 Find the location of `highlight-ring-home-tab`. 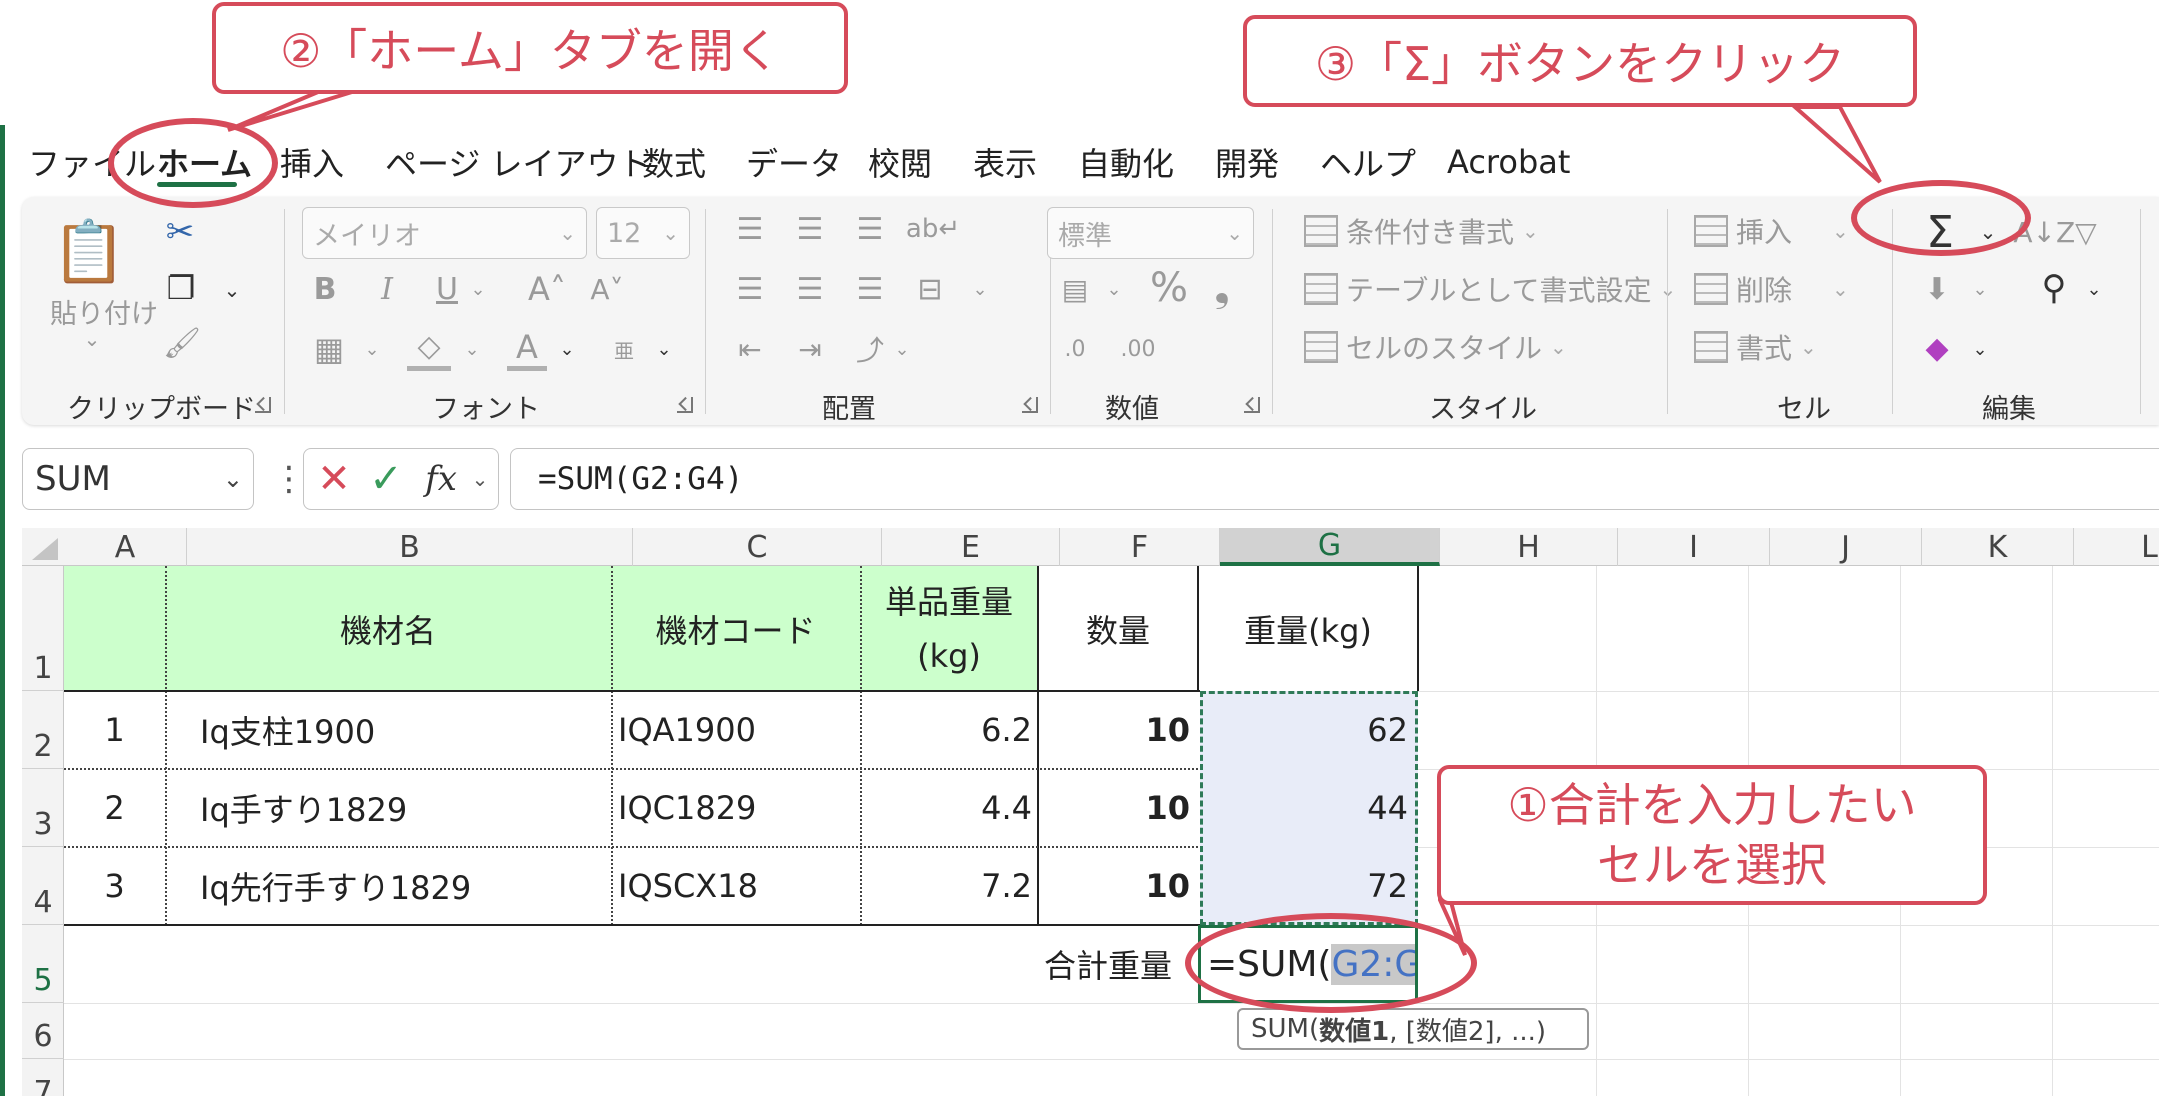

highlight-ring-home-tab is located at coordinates (193, 163).